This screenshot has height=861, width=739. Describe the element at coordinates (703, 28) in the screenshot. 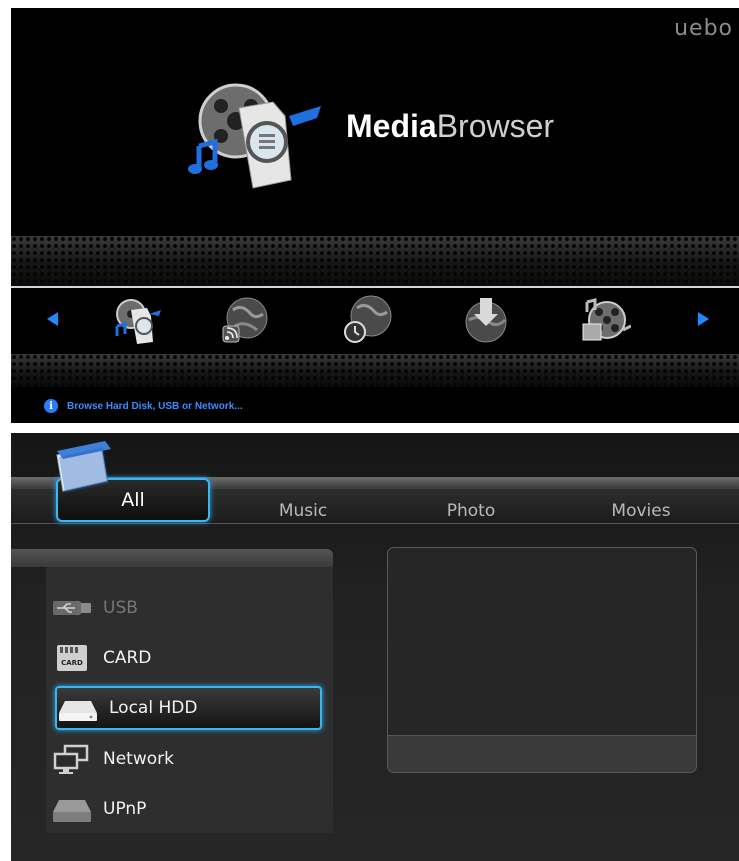

I see `brand-logo: uebo` at that location.